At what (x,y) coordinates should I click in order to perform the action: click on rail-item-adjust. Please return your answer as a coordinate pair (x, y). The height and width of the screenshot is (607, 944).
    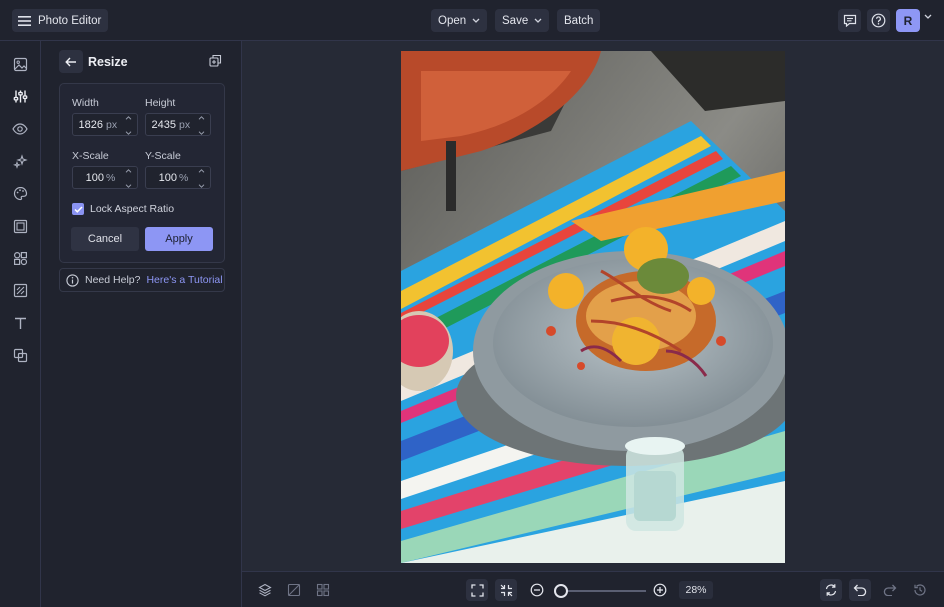
    Looking at the image, I should click on (20, 96).